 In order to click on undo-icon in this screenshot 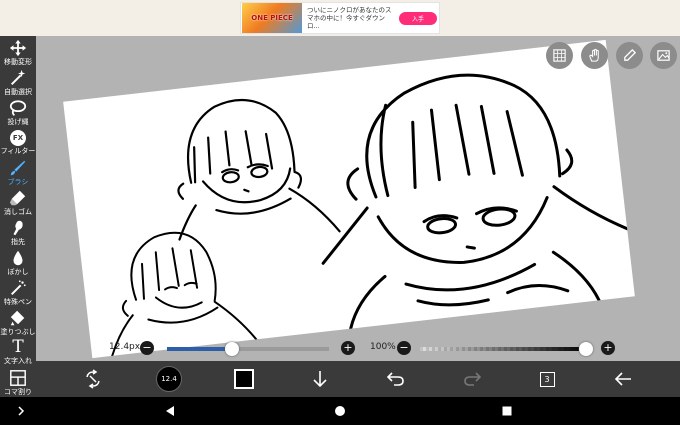, I will do `click(395, 379)`.